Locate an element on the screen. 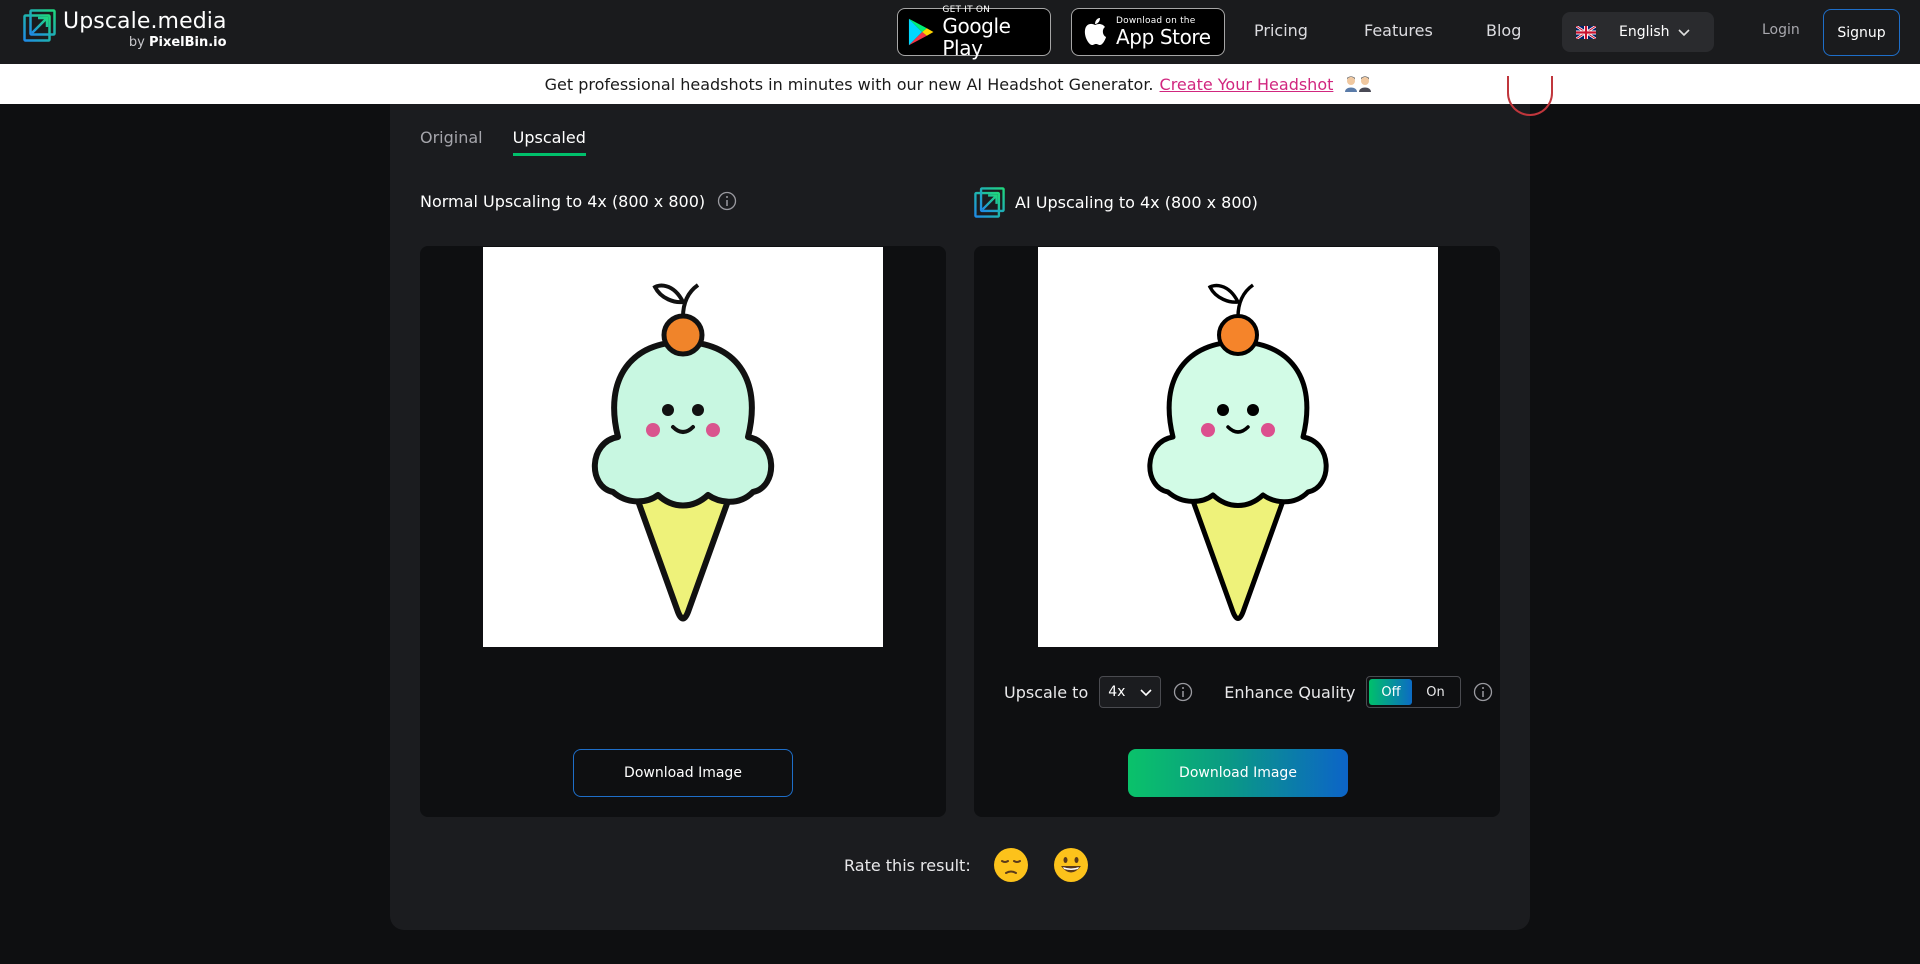 The image size is (1920, 964). normal-upscaling-title: Normal Upscaling to 4x (800 x 800) is located at coordinates (578, 201).